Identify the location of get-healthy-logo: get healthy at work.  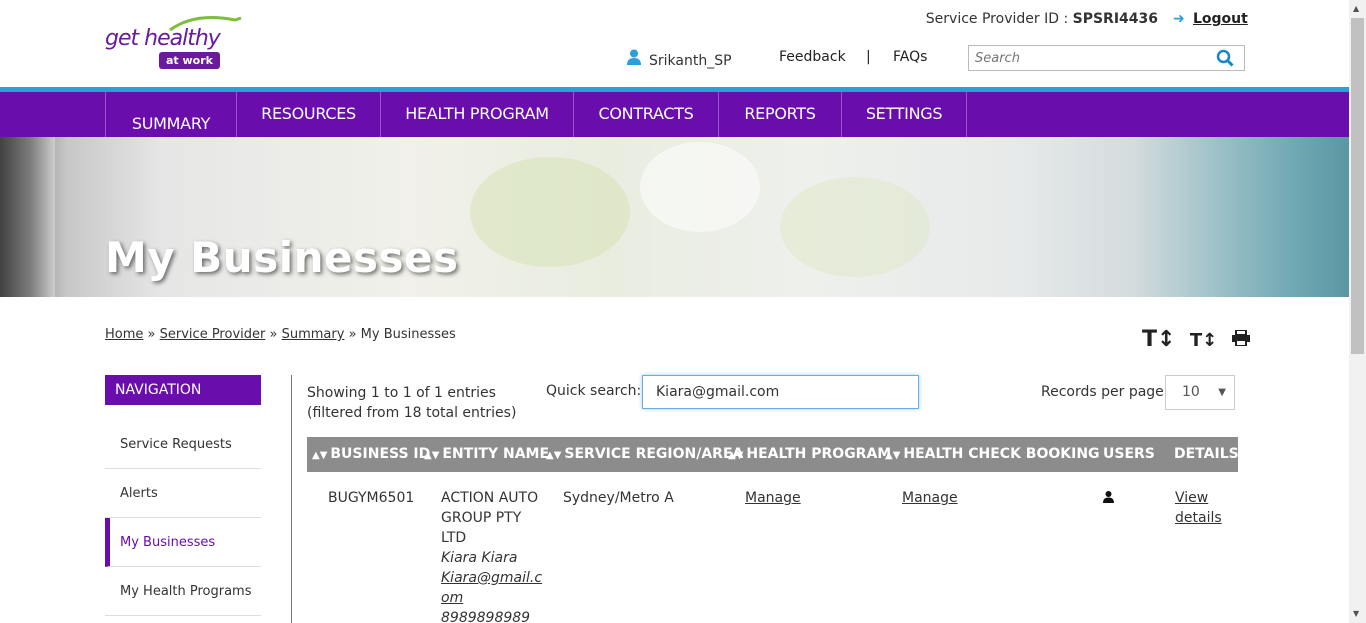
(175, 43).